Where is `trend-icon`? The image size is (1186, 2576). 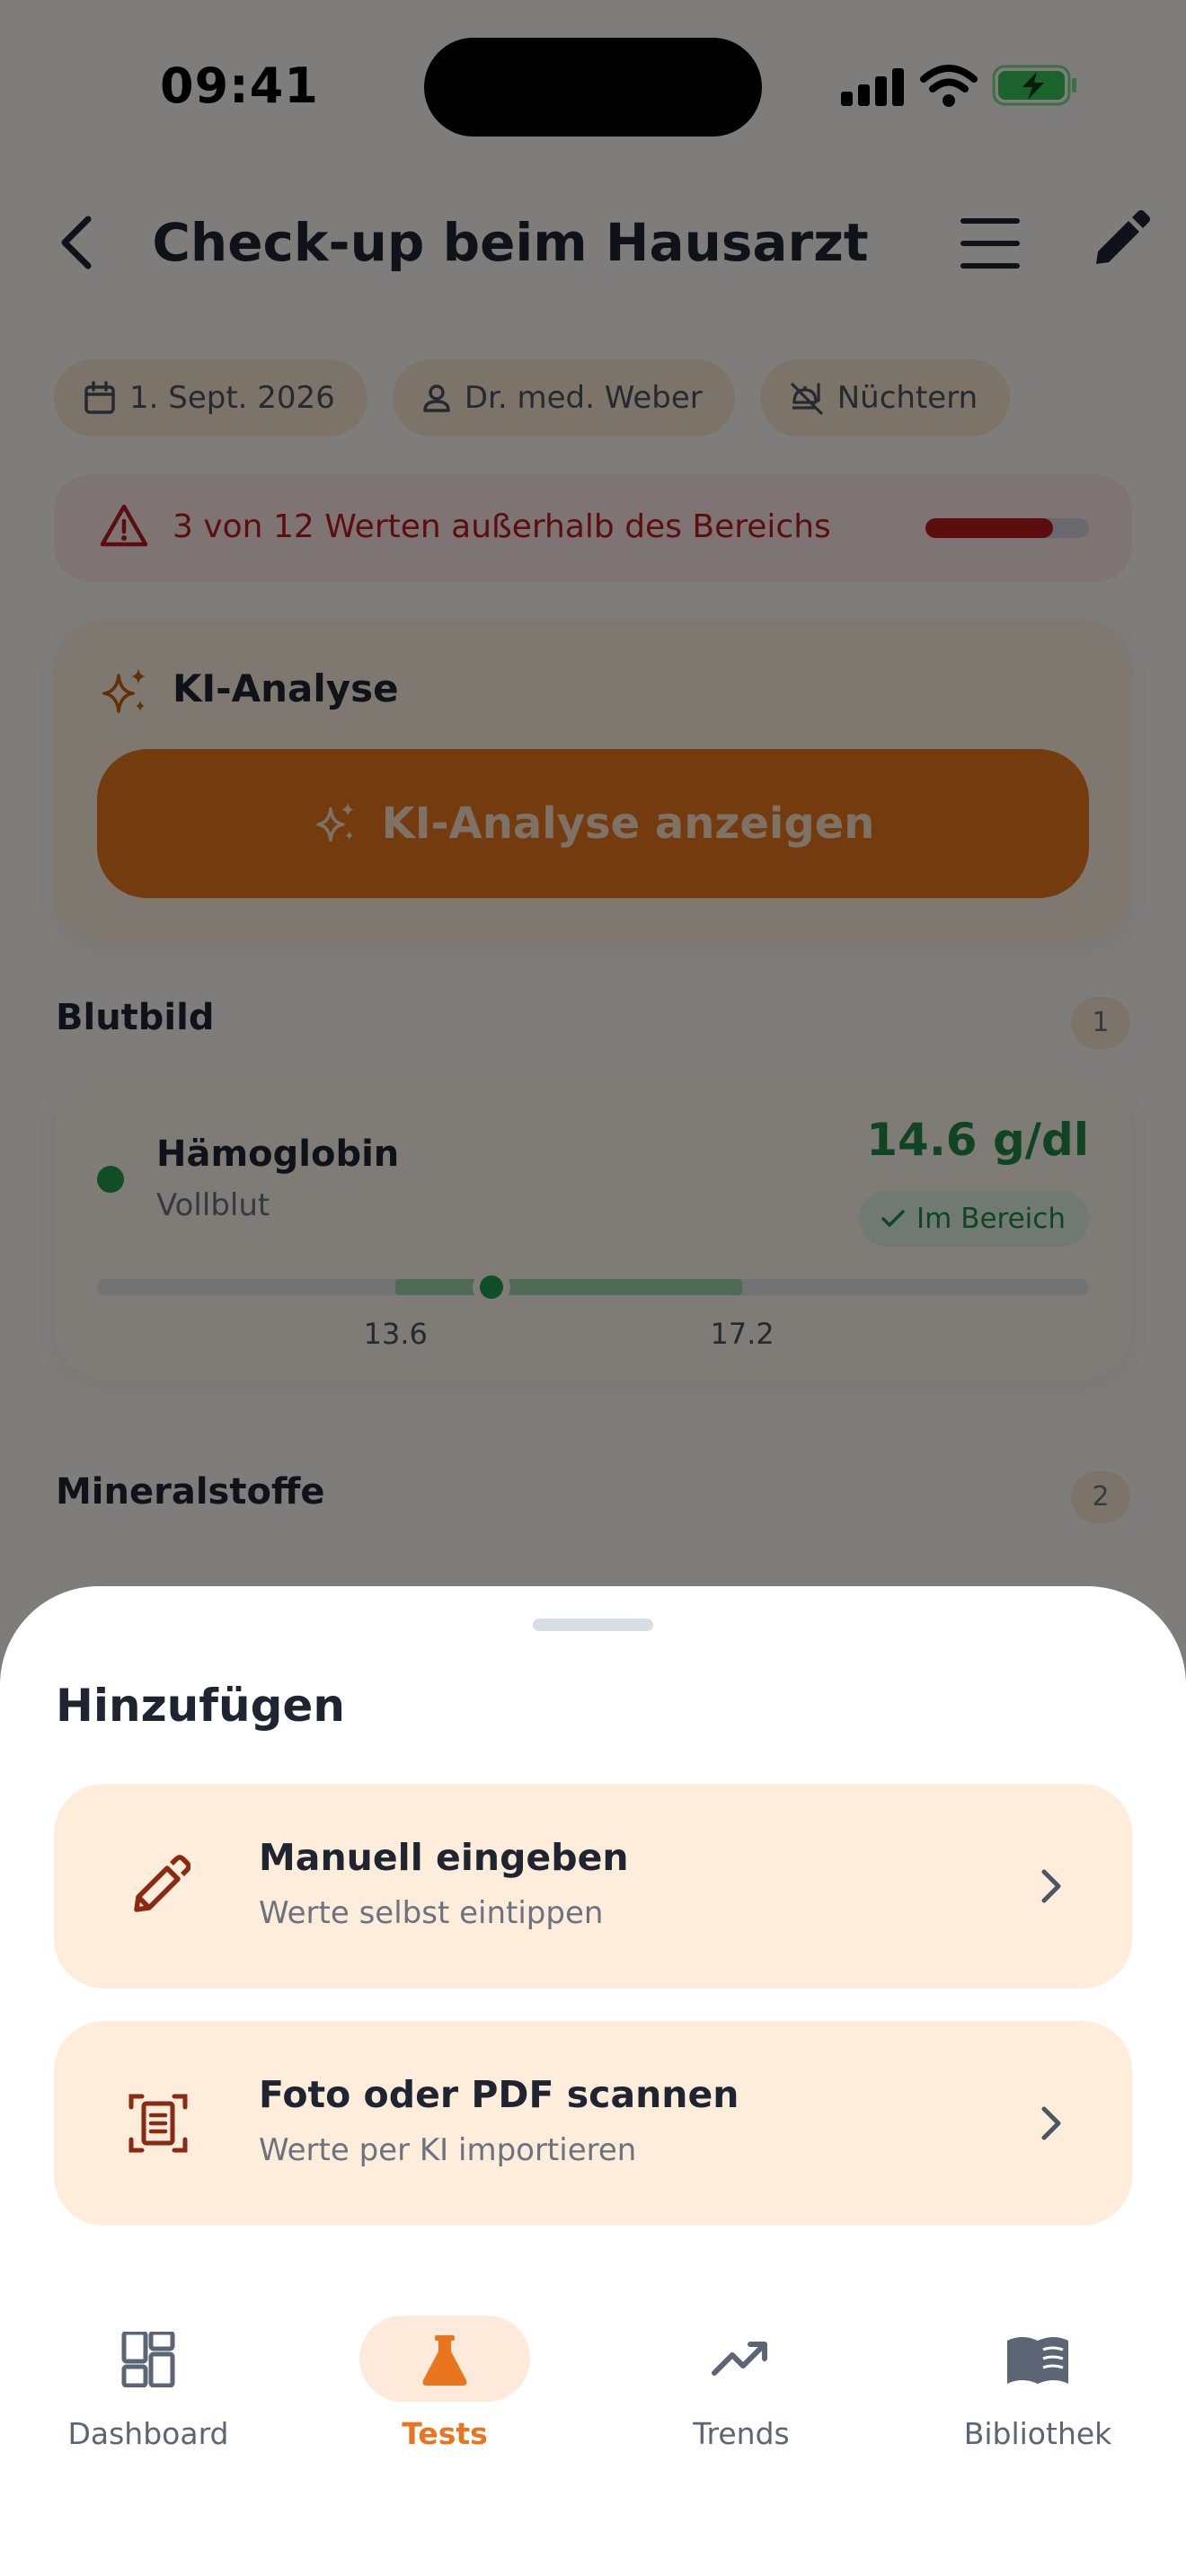
trend-icon is located at coordinates (739, 2359).